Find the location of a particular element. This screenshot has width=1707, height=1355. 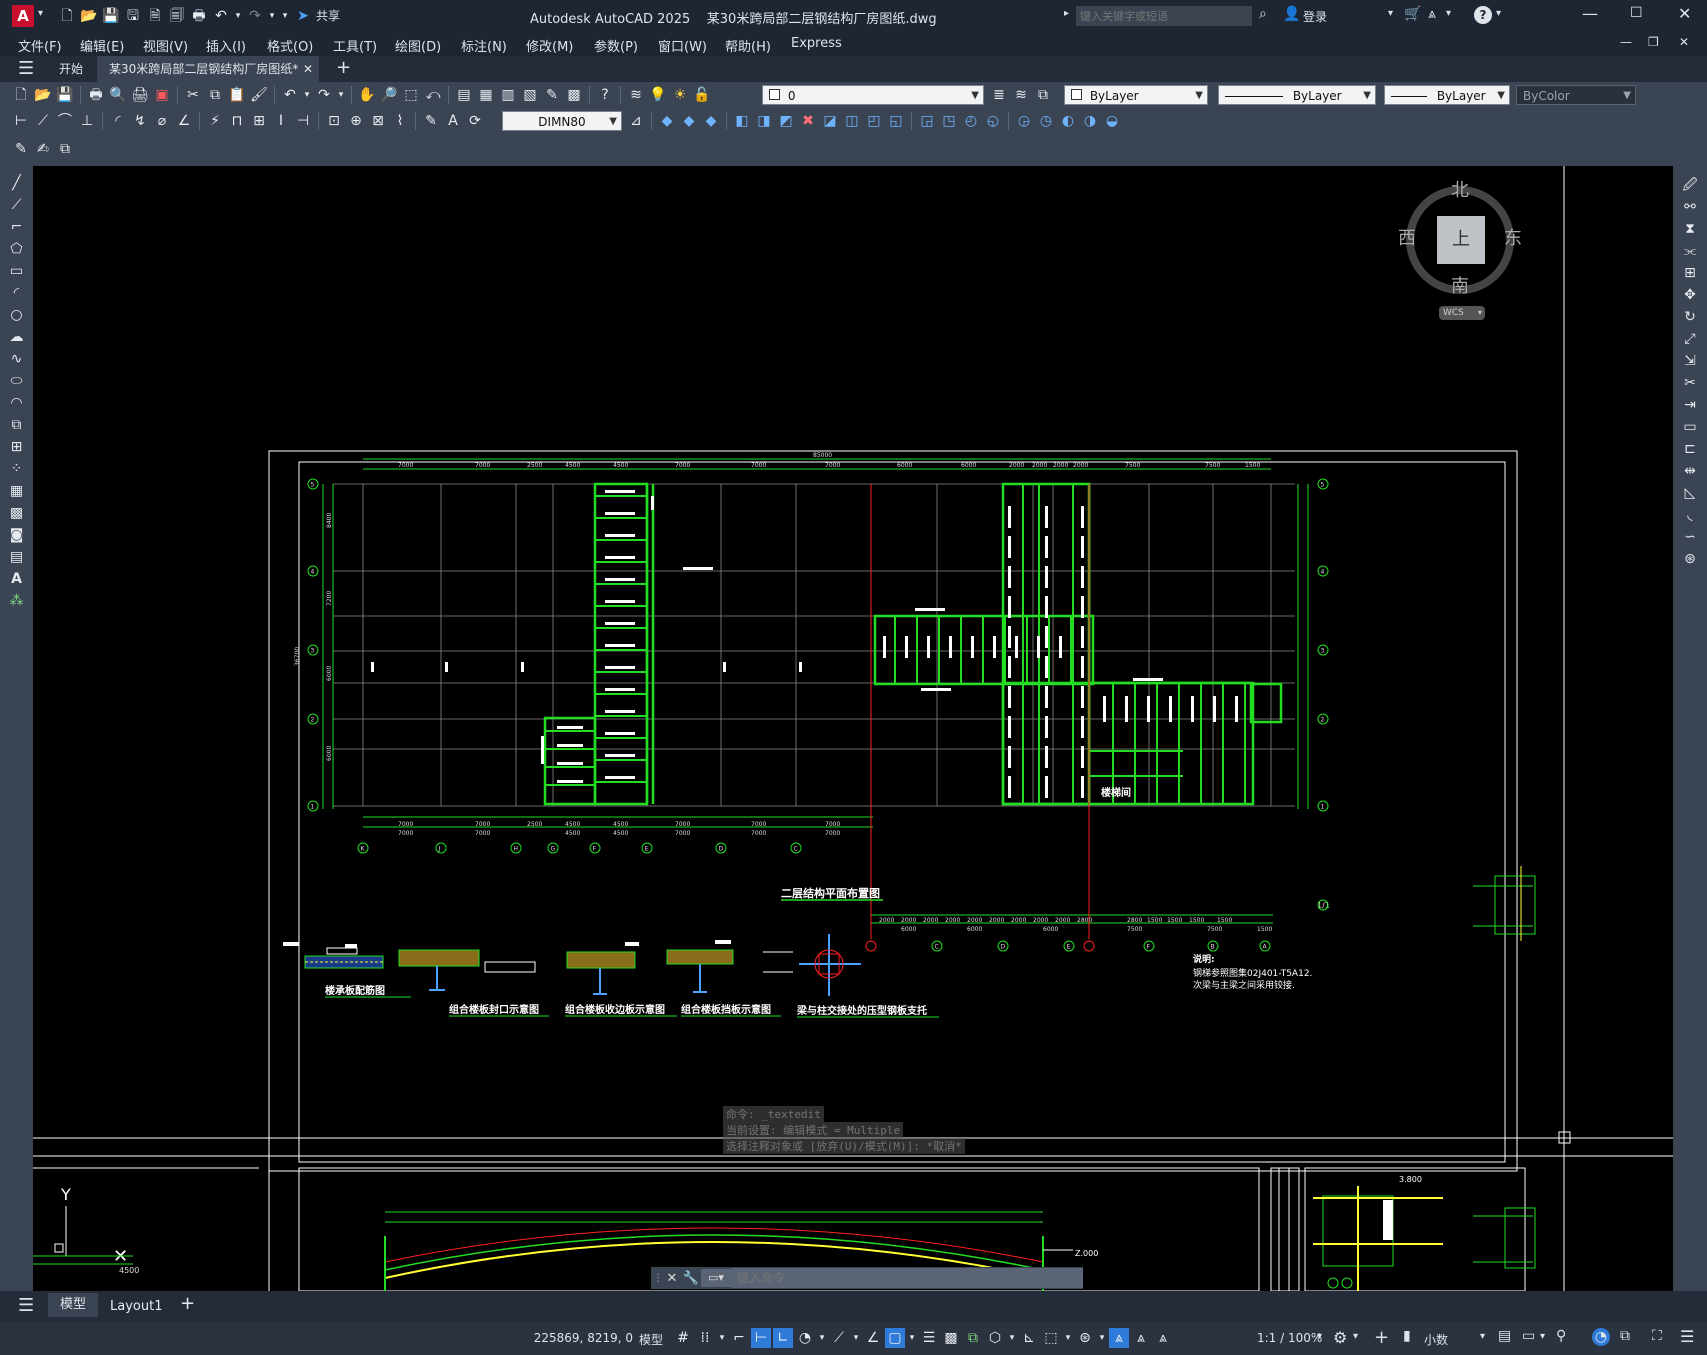

annotation-scale-icon: ⩓ is located at coordinates (1163, 1338).